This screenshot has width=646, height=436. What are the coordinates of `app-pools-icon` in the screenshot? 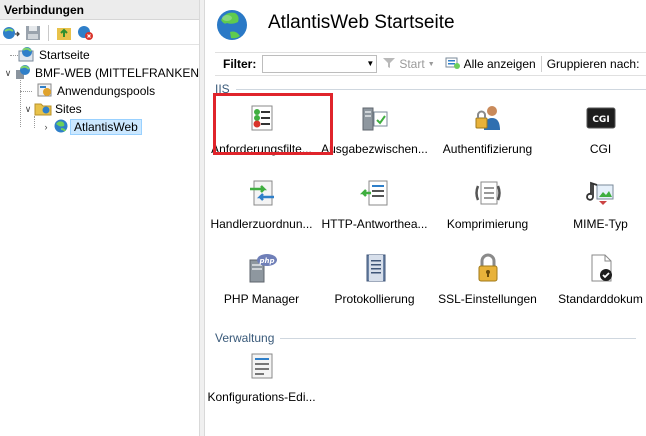 It's located at (45, 91).